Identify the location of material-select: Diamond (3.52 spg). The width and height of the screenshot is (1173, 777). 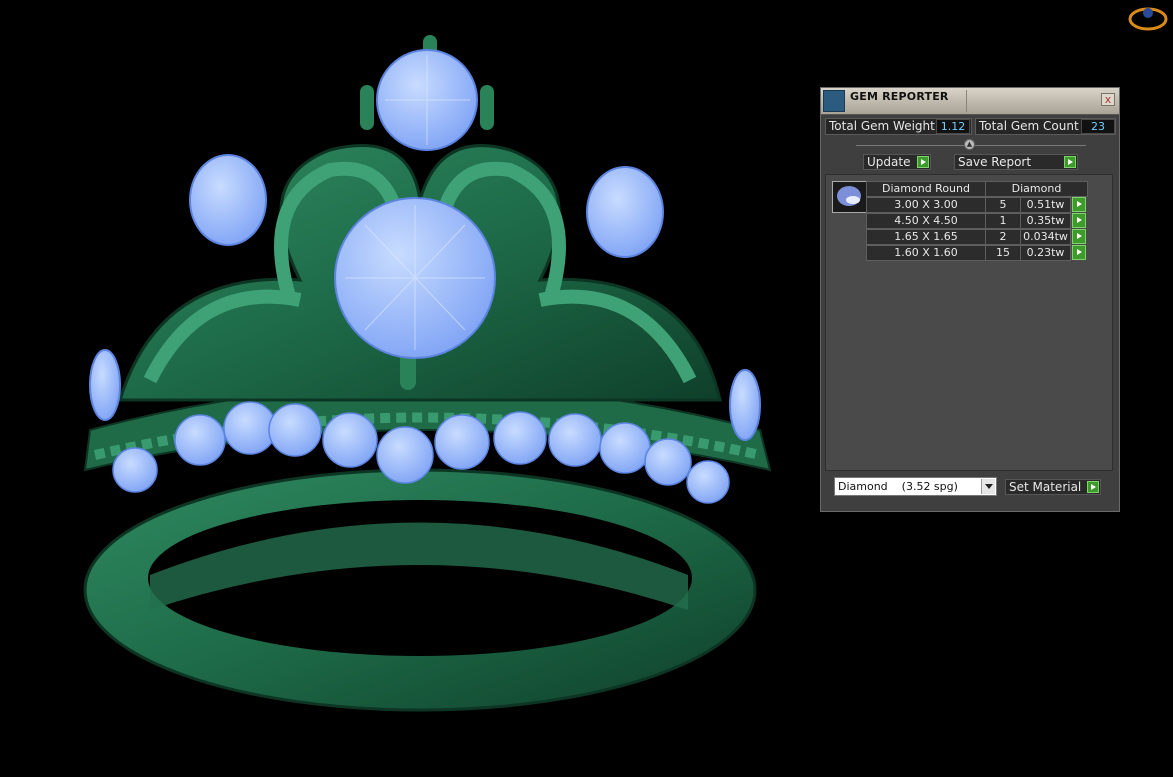
(915, 486).